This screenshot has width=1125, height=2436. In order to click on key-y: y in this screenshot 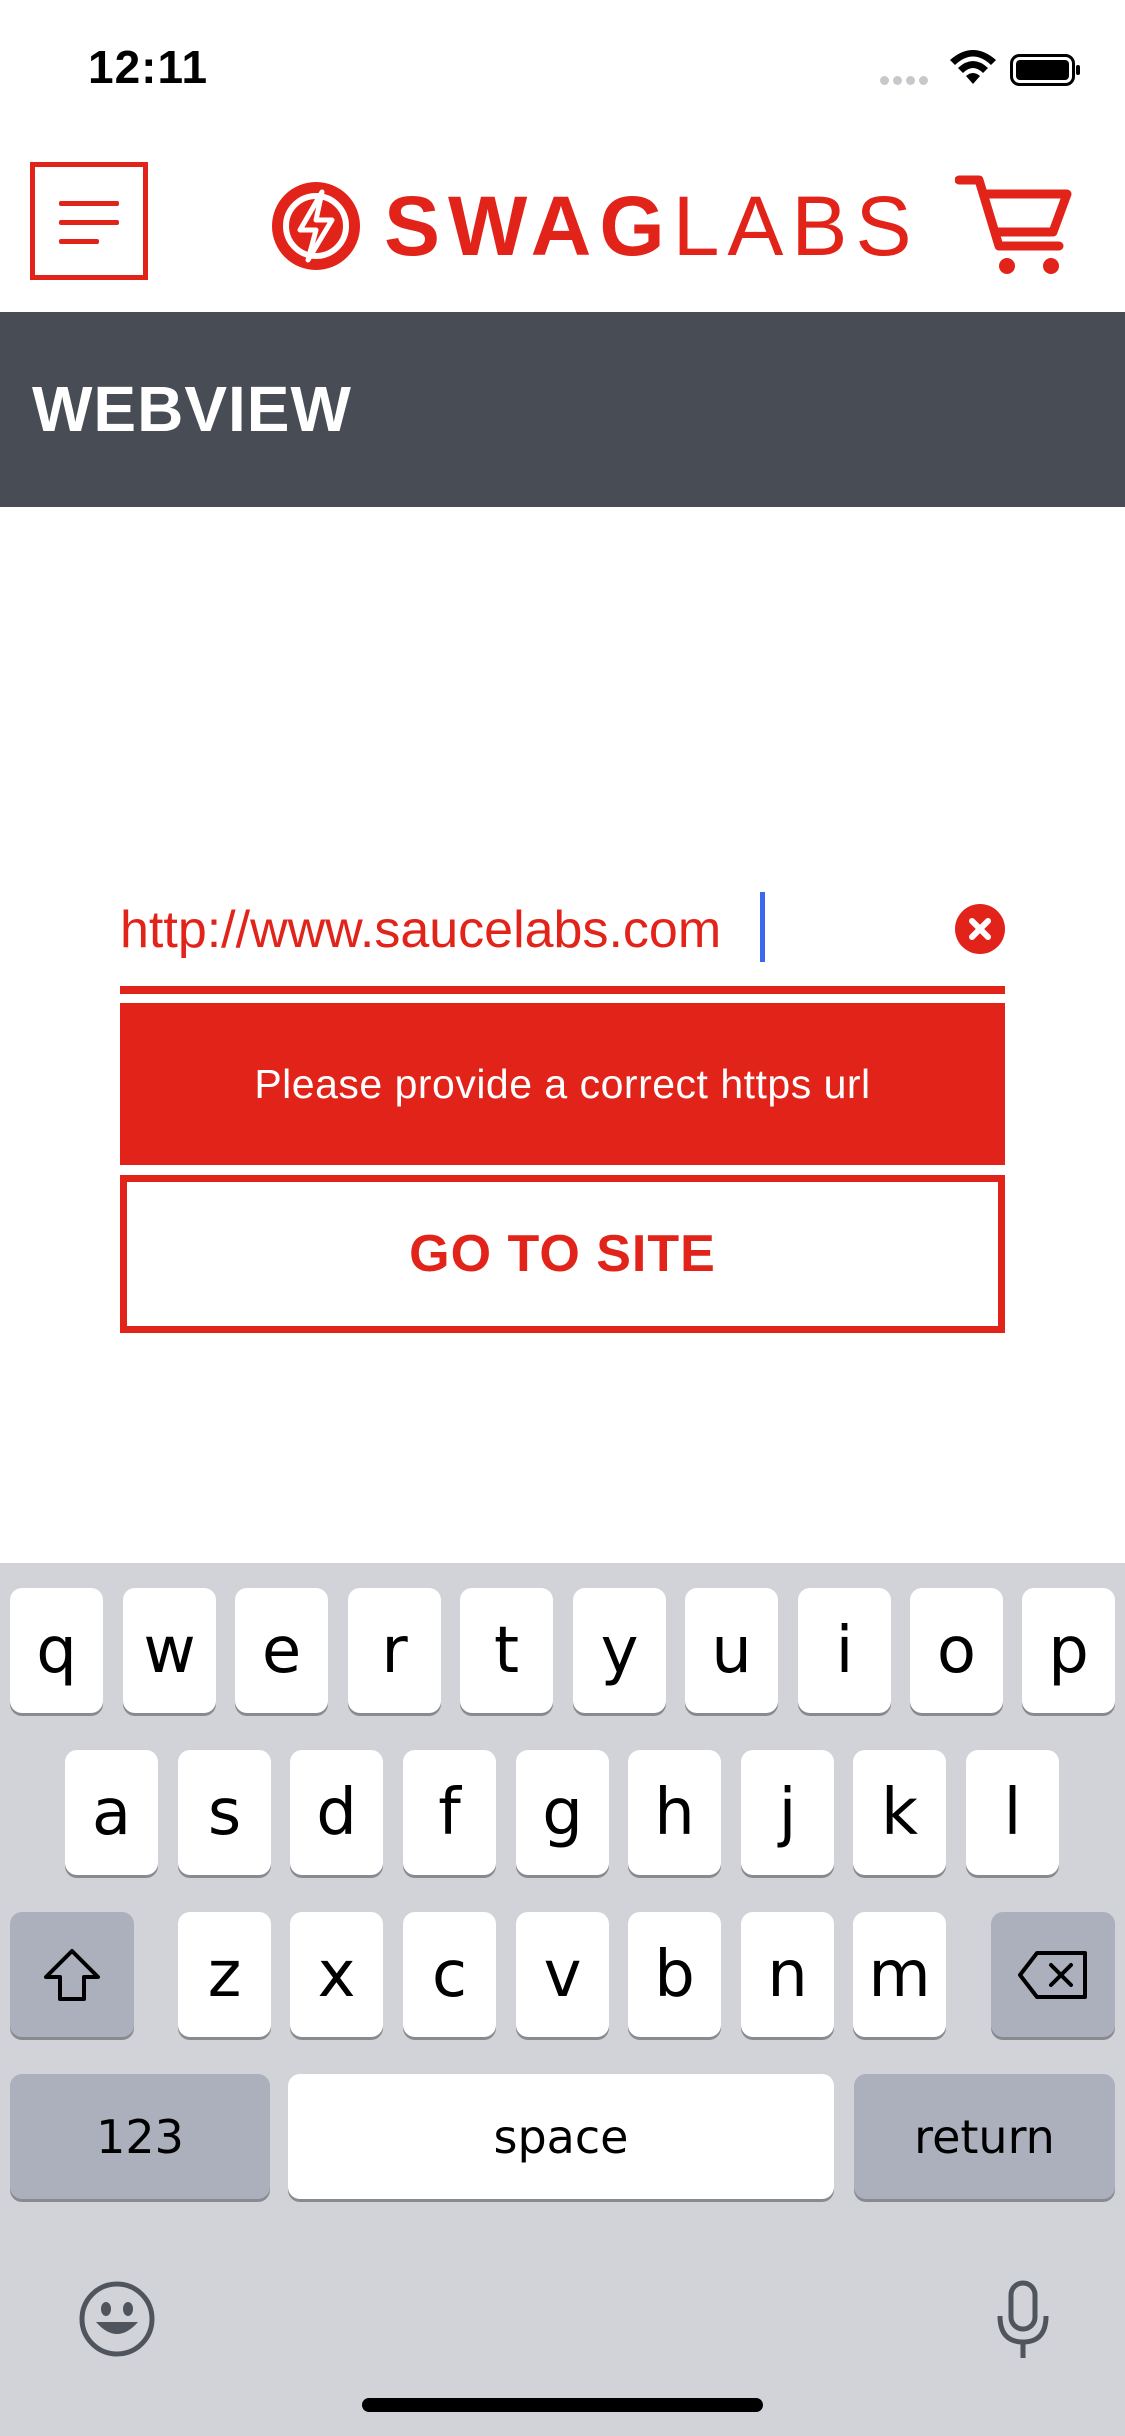, I will do `click(619, 1650)`.